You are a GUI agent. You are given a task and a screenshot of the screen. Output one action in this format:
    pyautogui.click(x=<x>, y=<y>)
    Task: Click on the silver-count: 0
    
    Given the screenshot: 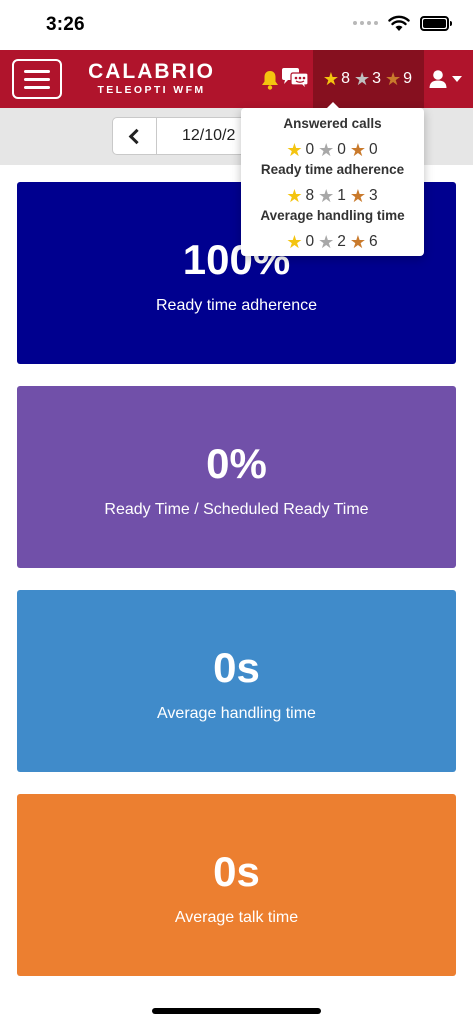 What is the action you would take?
    pyautogui.click(x=341, y=149)
    